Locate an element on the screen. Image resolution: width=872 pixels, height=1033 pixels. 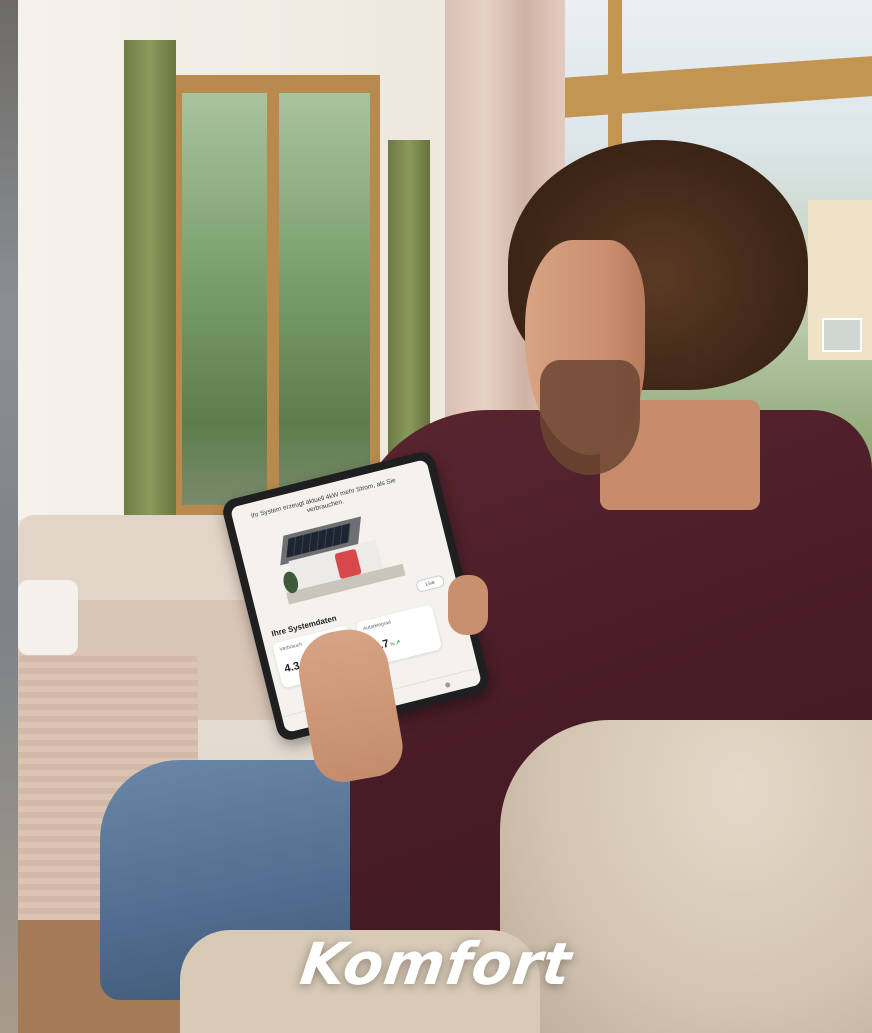
view-dropdown: Live is located at coordinates (430, 583).